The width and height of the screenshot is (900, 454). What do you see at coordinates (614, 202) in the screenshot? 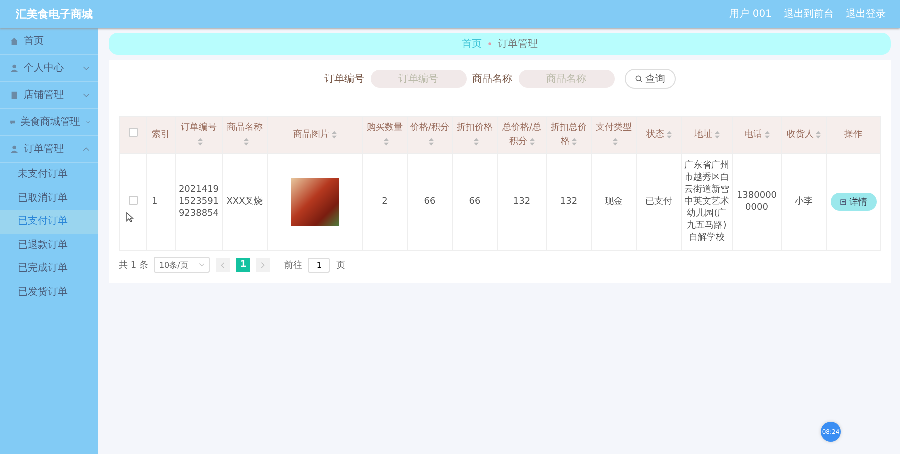
I see `table-cell: 现金` at bounding box center [614, 202].